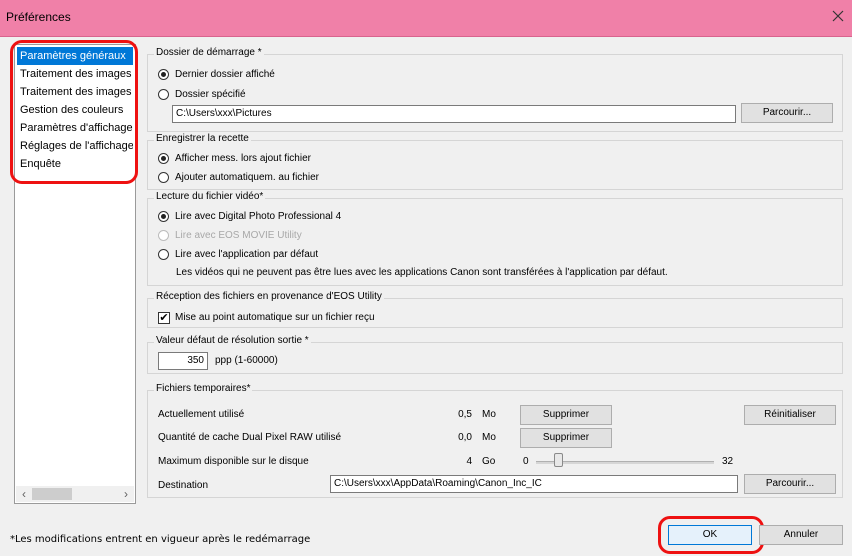 This screenshot has height=556, width=852. What do you see at coordinates (838, 16) in the screenshot?
I see `close-icon` at bounding box center [838, 16].